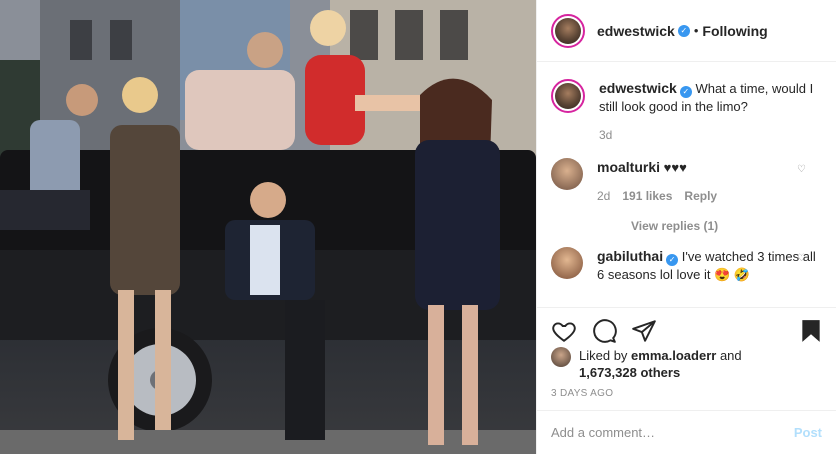  Describe the element at coordinates (582, 393) in the screenshot. I see `post-date: 3 DAYS AGO` at that location.